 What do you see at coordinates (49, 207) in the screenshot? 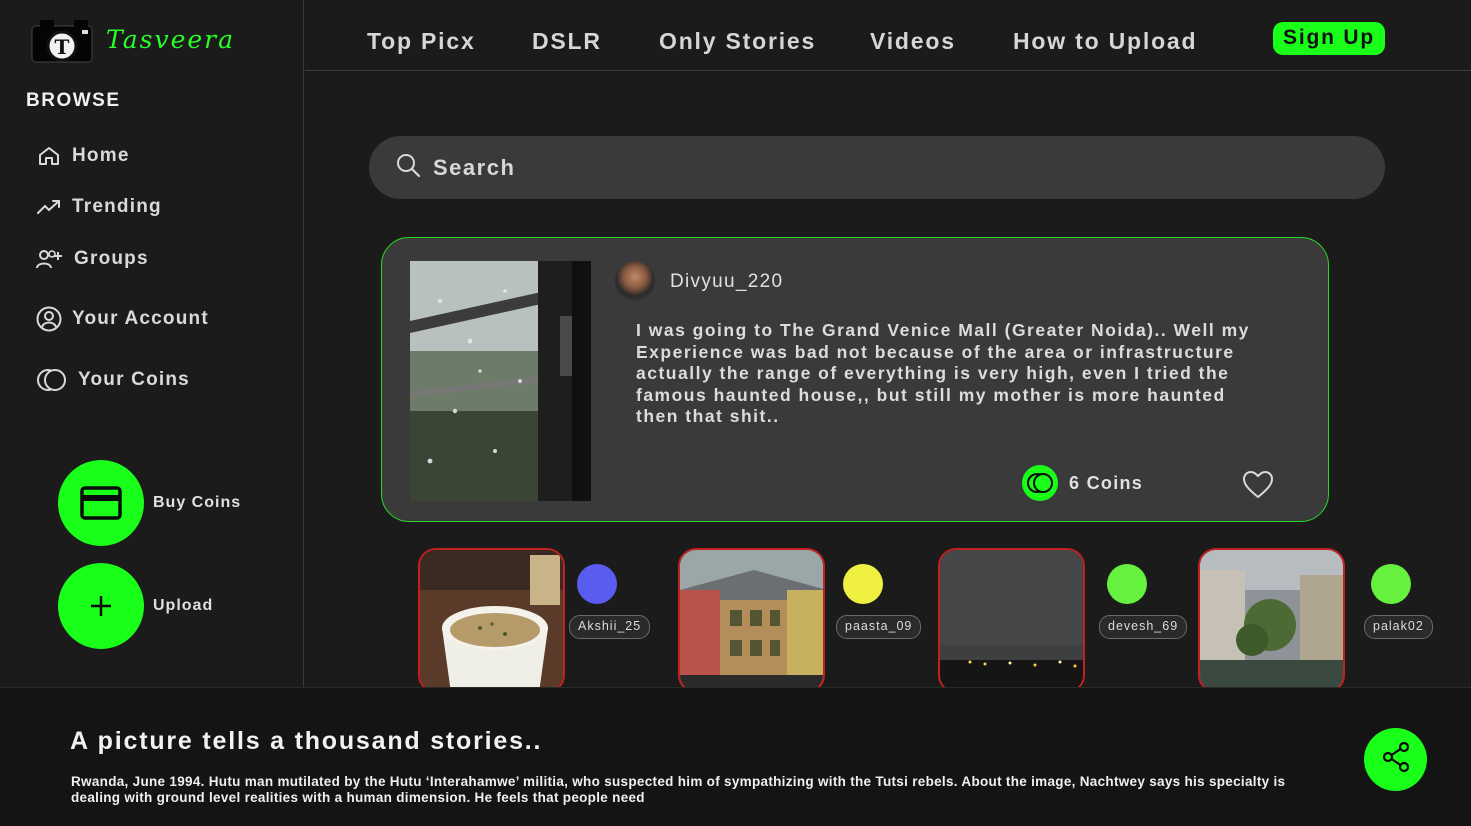
I see `trending-icon` at bounding box center [49, 207].